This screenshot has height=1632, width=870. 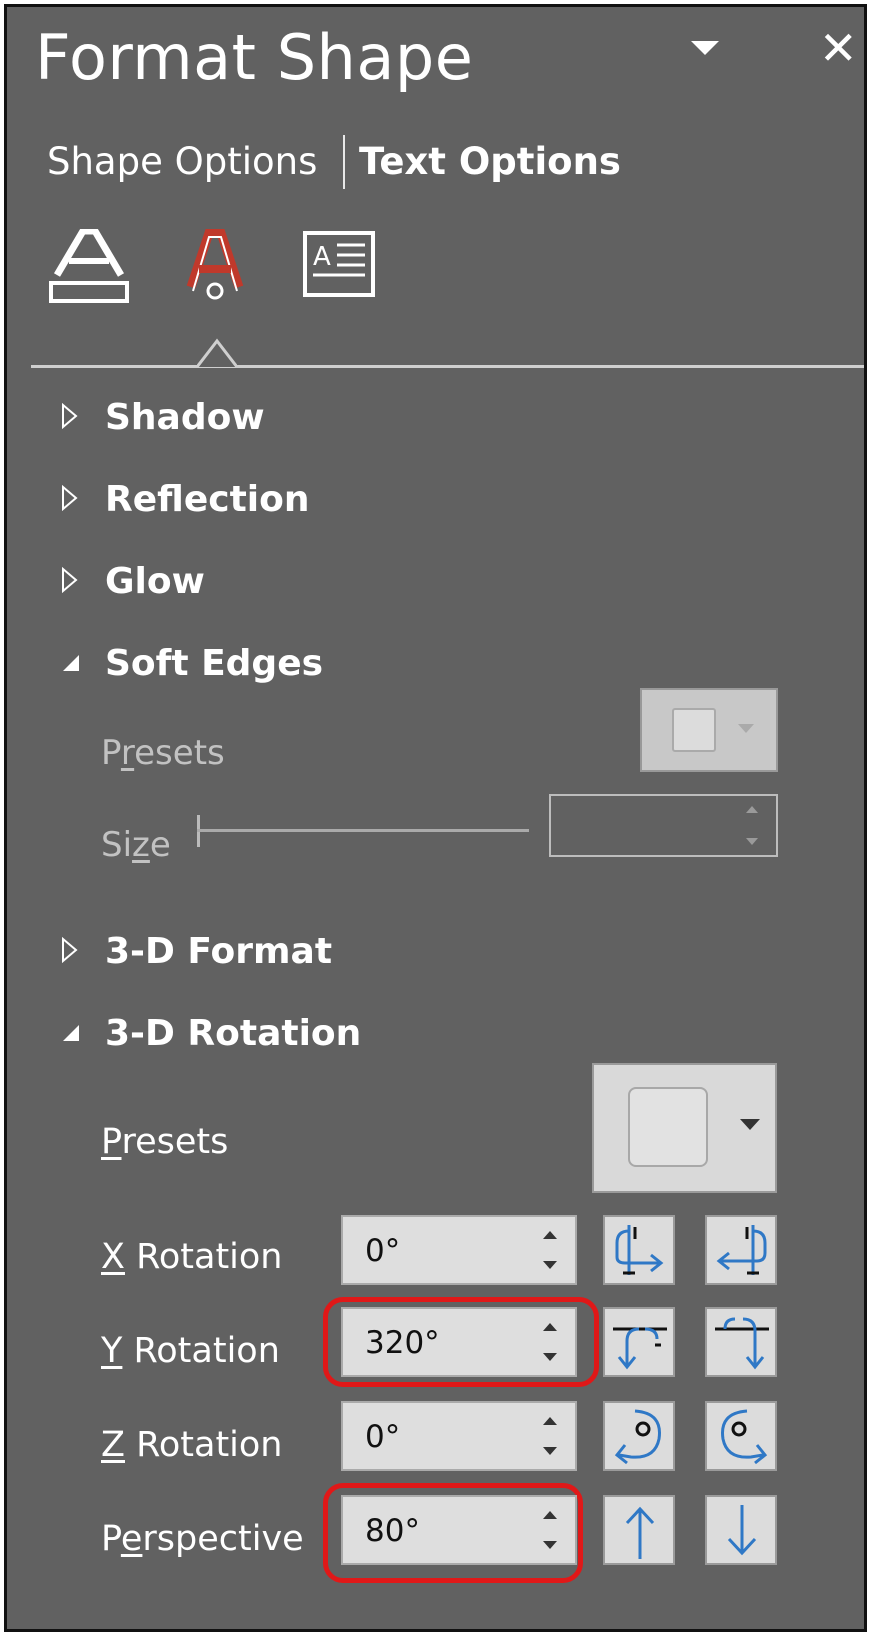 I want to click on x-rotate-right-button, so click(x=741, y=1250).